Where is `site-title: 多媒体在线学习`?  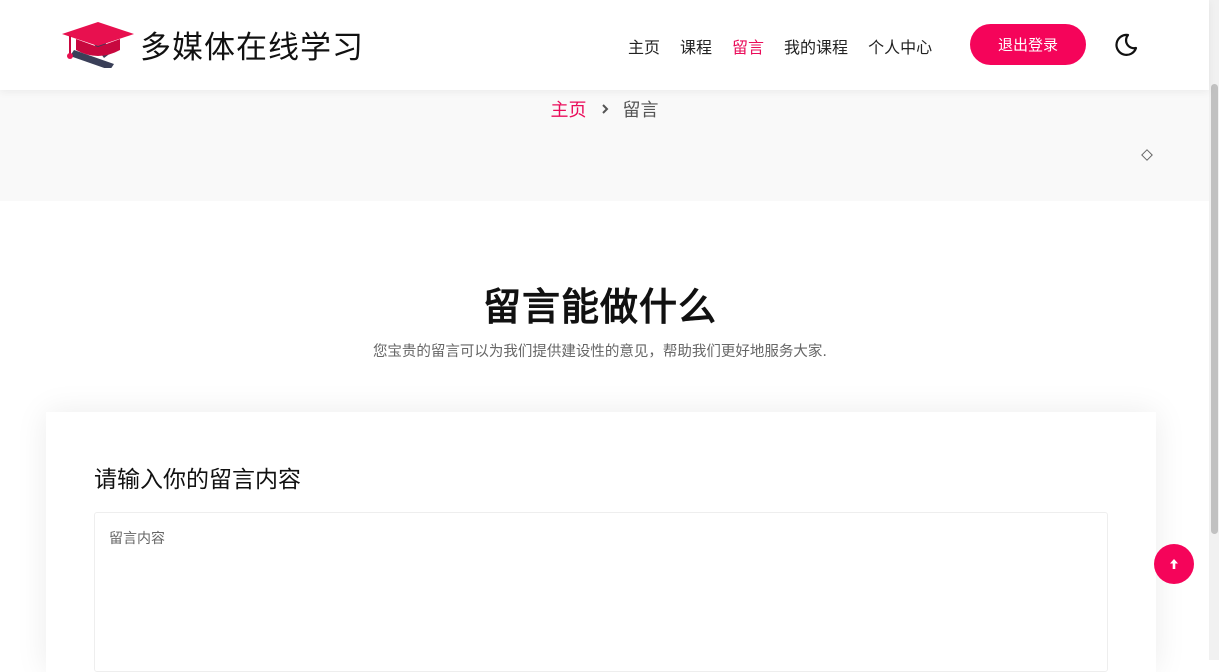 site-title: 多媒体在线学习 is located at coordinates (252, 47).